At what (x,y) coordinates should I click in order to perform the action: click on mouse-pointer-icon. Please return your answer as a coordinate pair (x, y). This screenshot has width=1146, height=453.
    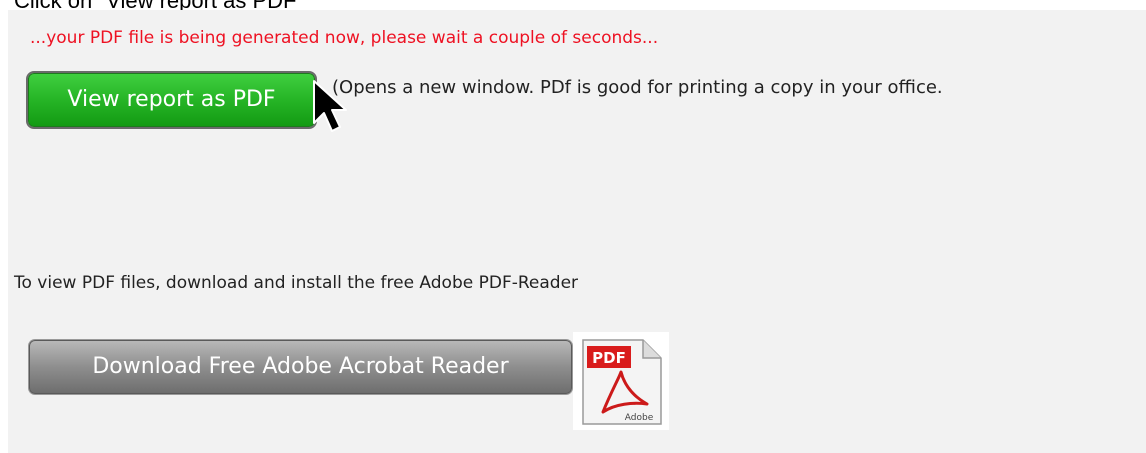
    Looking at the image, I should click on (332, 107).